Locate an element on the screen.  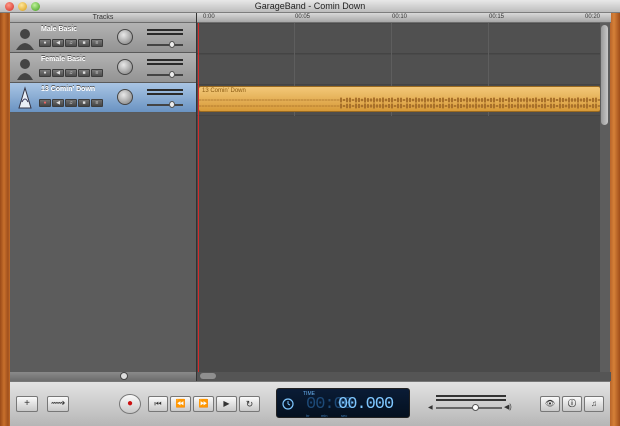
zoom-slider-thumb is located at coordinates (124, 376).